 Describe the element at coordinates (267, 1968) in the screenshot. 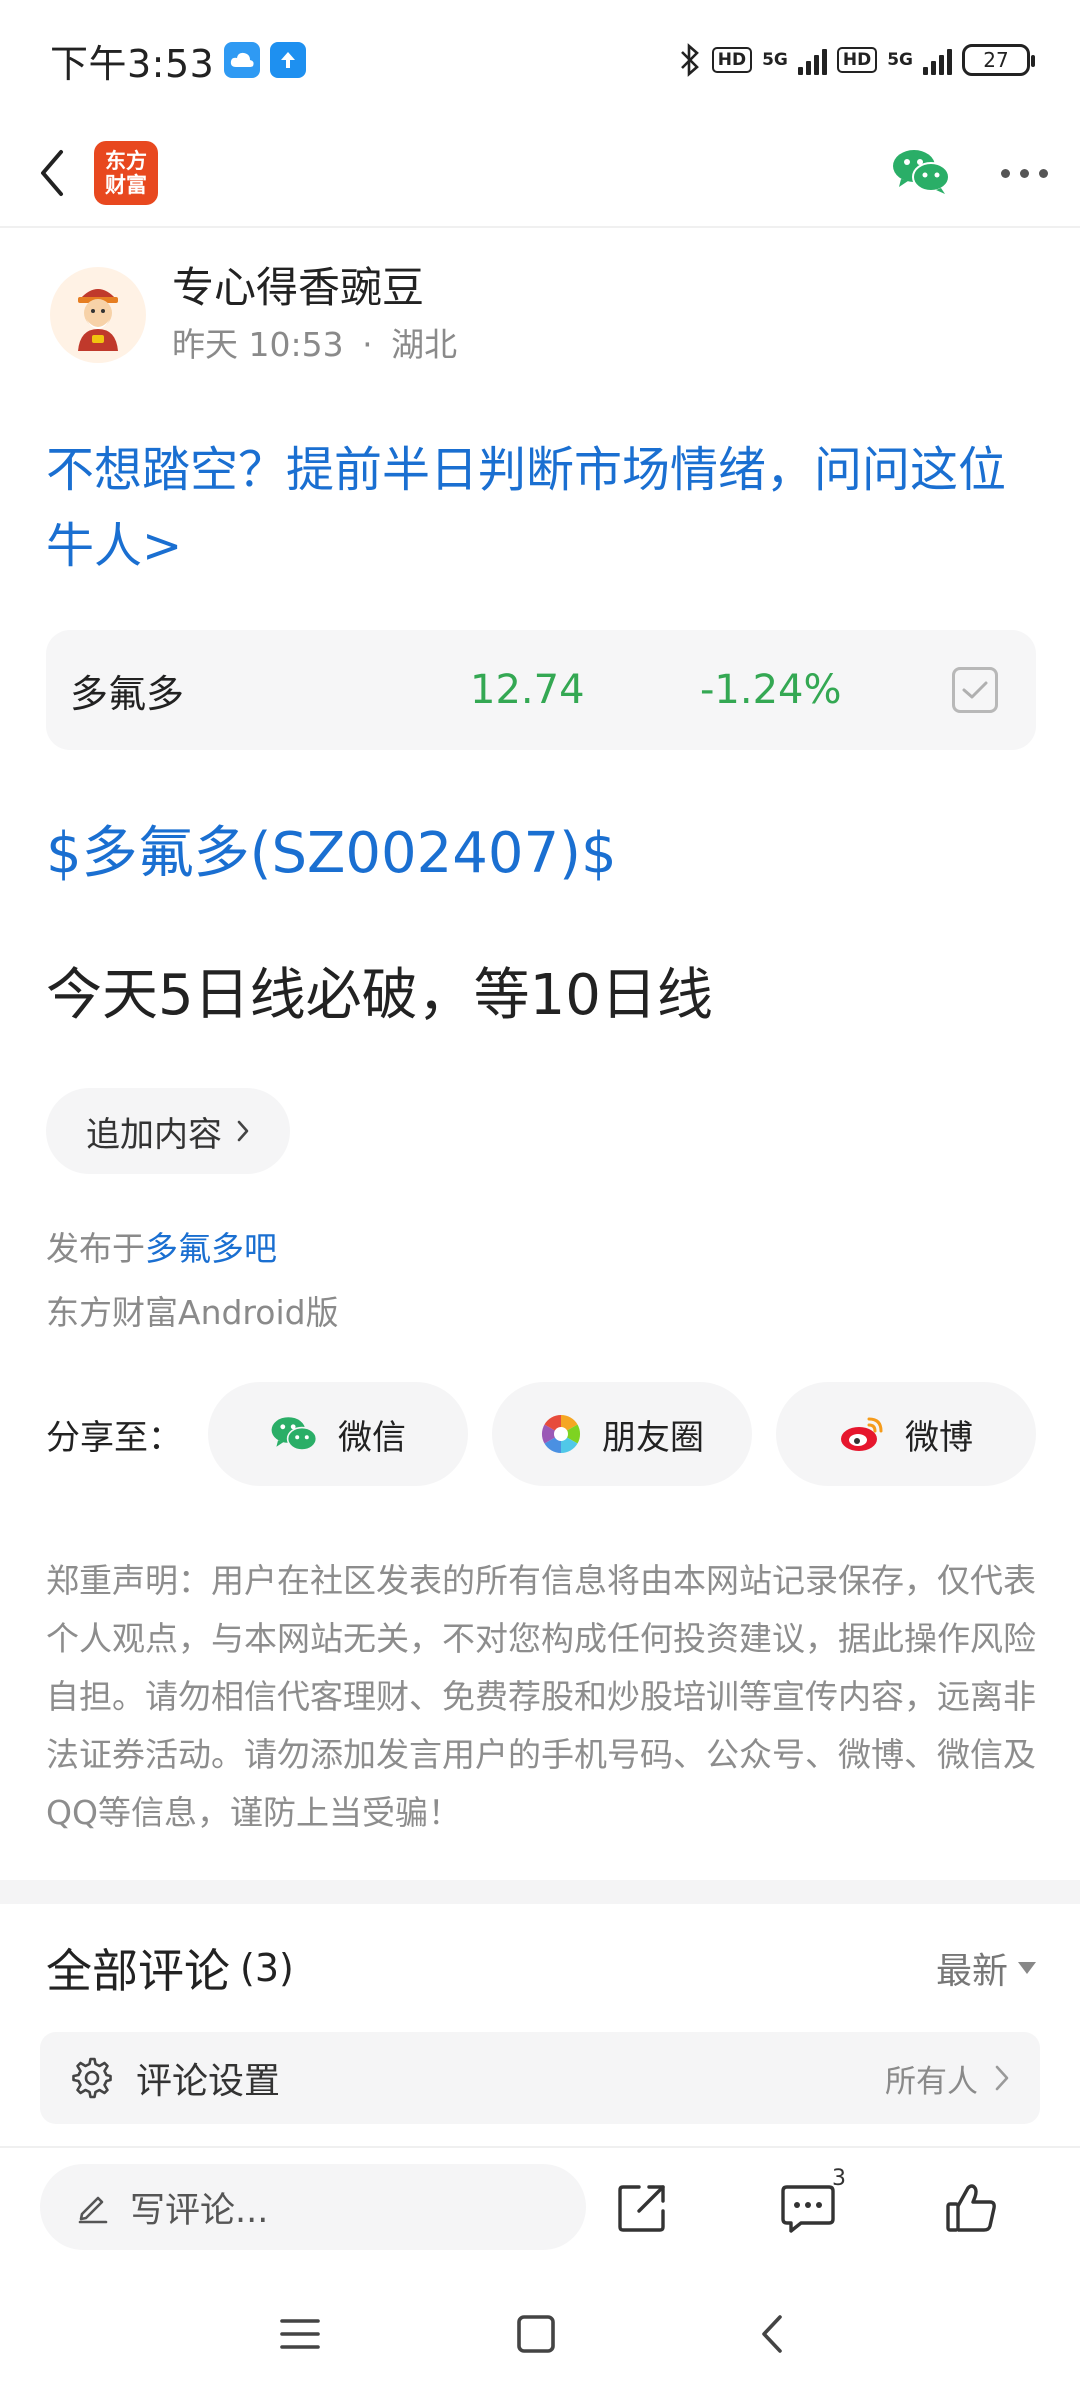

I see `comments-count: (3)` at that location.